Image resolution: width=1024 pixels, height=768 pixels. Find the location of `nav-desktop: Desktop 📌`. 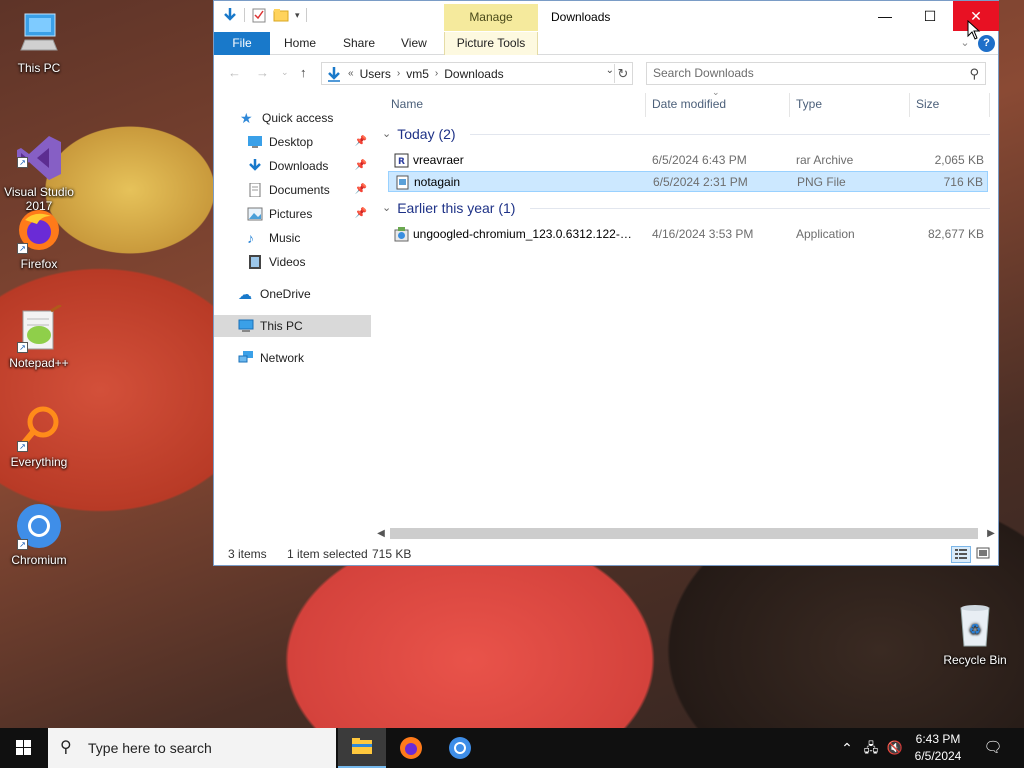

nav-desktop: Desktop 📌 is located at coordinates (292, 142).